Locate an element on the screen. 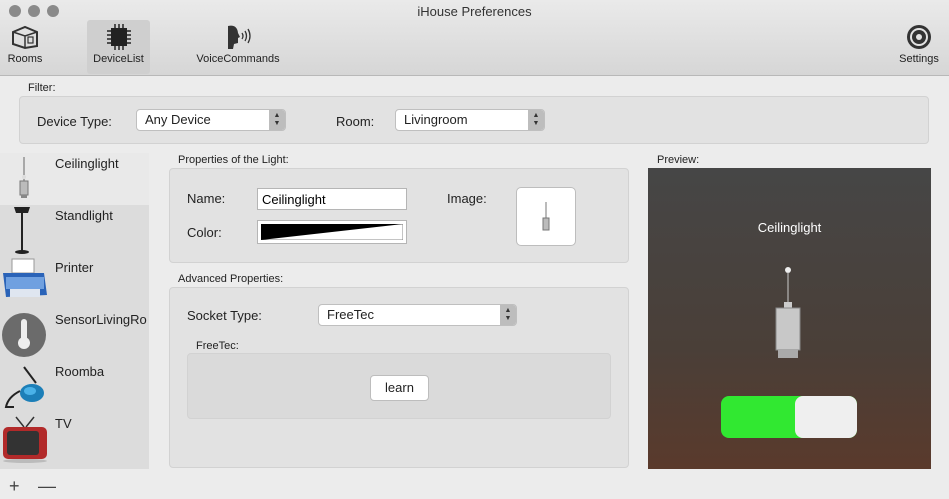 This screenshot has width=949, height=499. list-item-name: Roomba is located at coordinates (80, 371).